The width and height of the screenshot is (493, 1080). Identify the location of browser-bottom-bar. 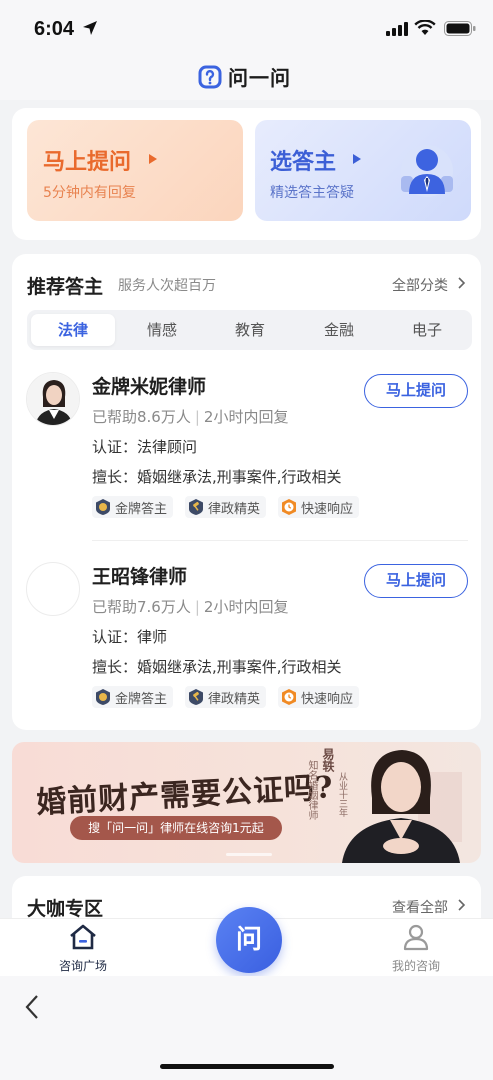
(246, 1028).